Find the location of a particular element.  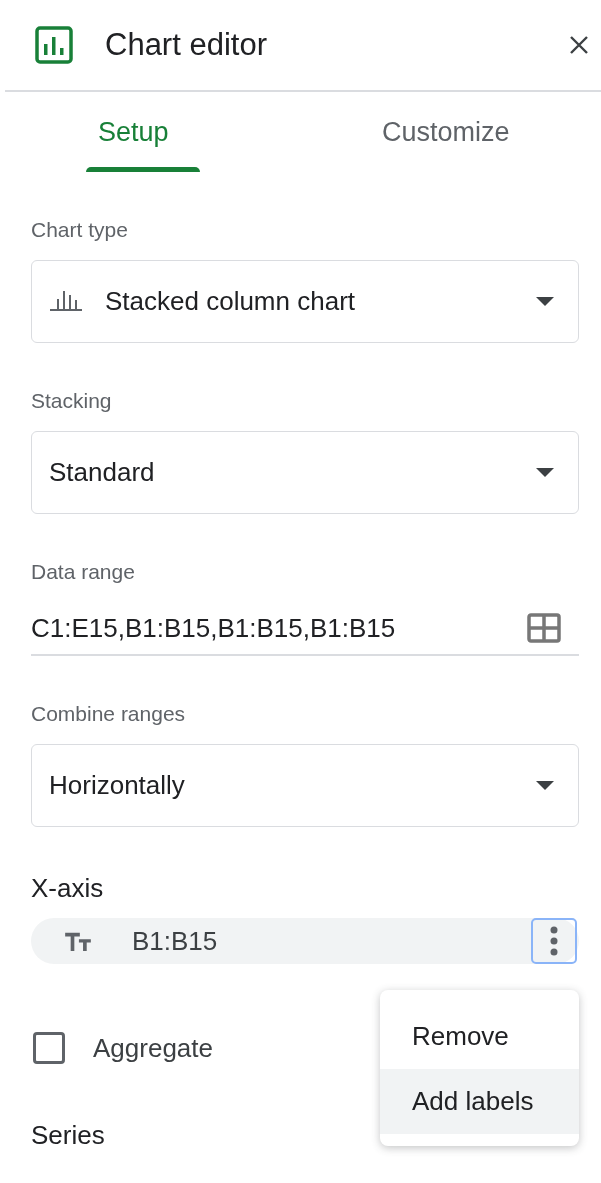

text-type-icon is located at coordinates (78, 941).